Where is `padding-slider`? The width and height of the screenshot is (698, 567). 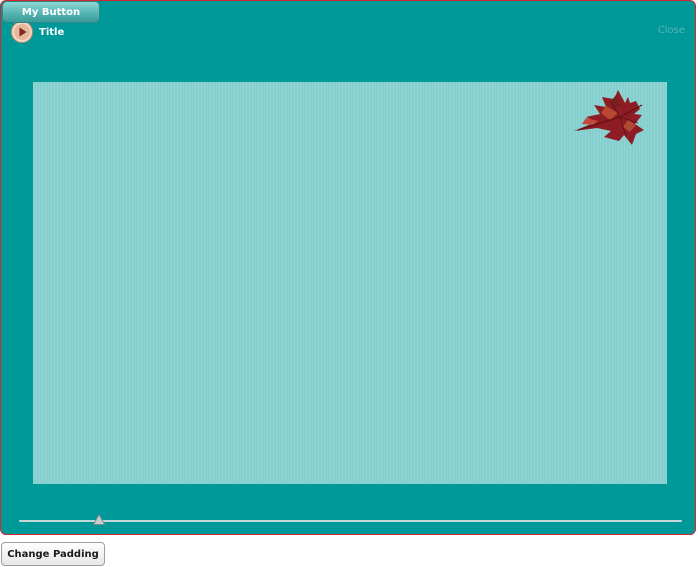 padding-slider is located at coordinates (350, 519).